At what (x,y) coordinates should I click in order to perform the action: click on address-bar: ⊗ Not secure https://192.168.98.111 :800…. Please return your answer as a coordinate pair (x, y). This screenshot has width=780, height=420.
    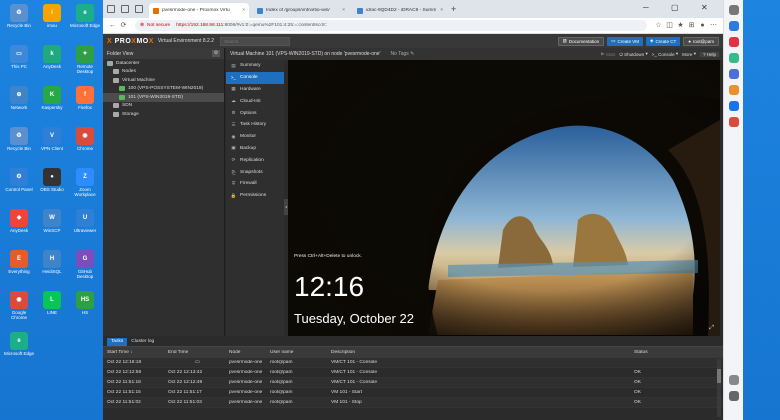
    Looking at the image, I should click on (391, 25).